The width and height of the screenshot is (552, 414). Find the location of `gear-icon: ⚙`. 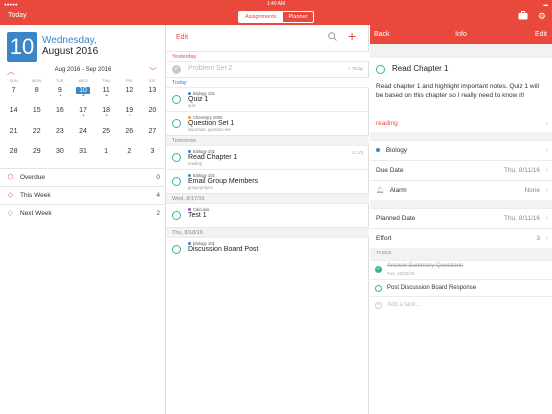

gear-icon: ⚙ is located at coordinates (542, 16).